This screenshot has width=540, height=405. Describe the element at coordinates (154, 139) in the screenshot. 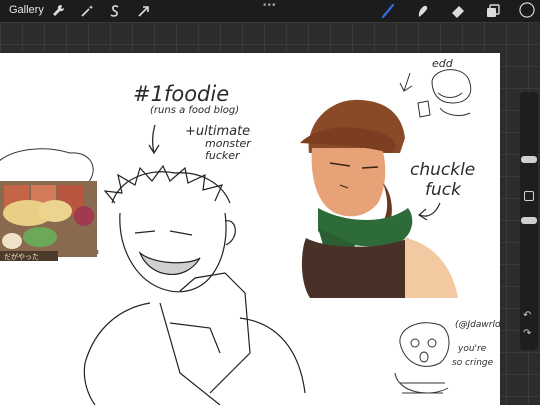

I see `arrow-down-foodie` at that location.